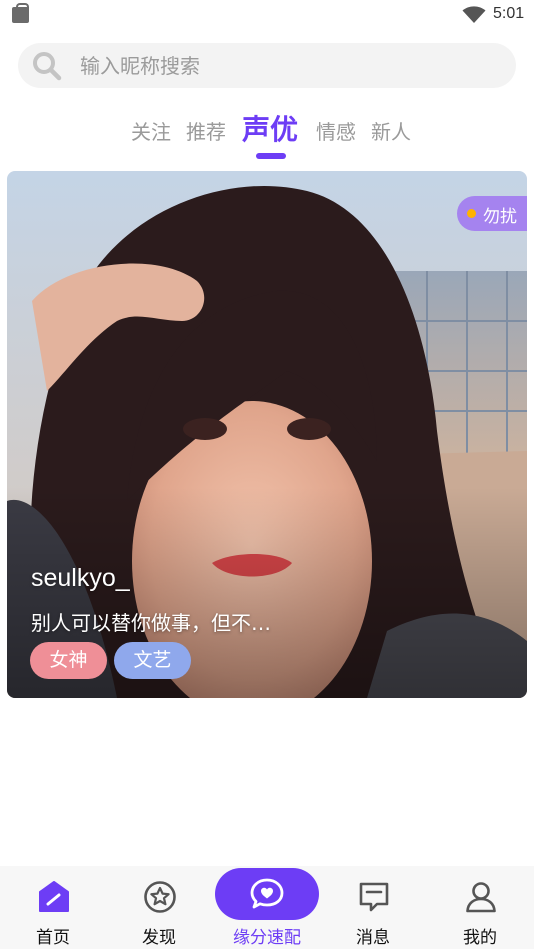 The height and width of the screenshot is (949, 534). I want to click on nav-profile: 我的, so click(480, 907).